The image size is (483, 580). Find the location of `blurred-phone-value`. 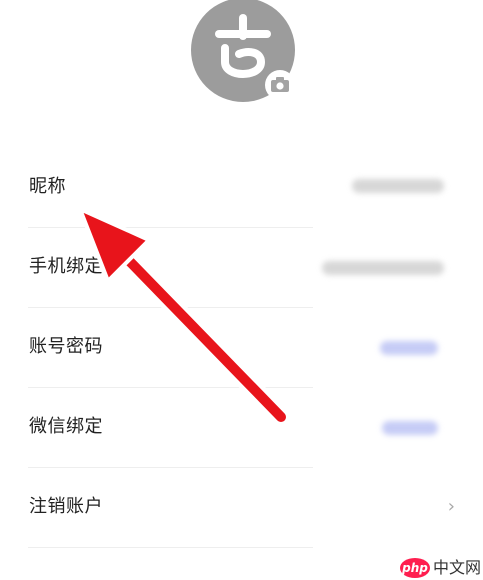

blurred-phone-value is located at coordinates (383, 268).